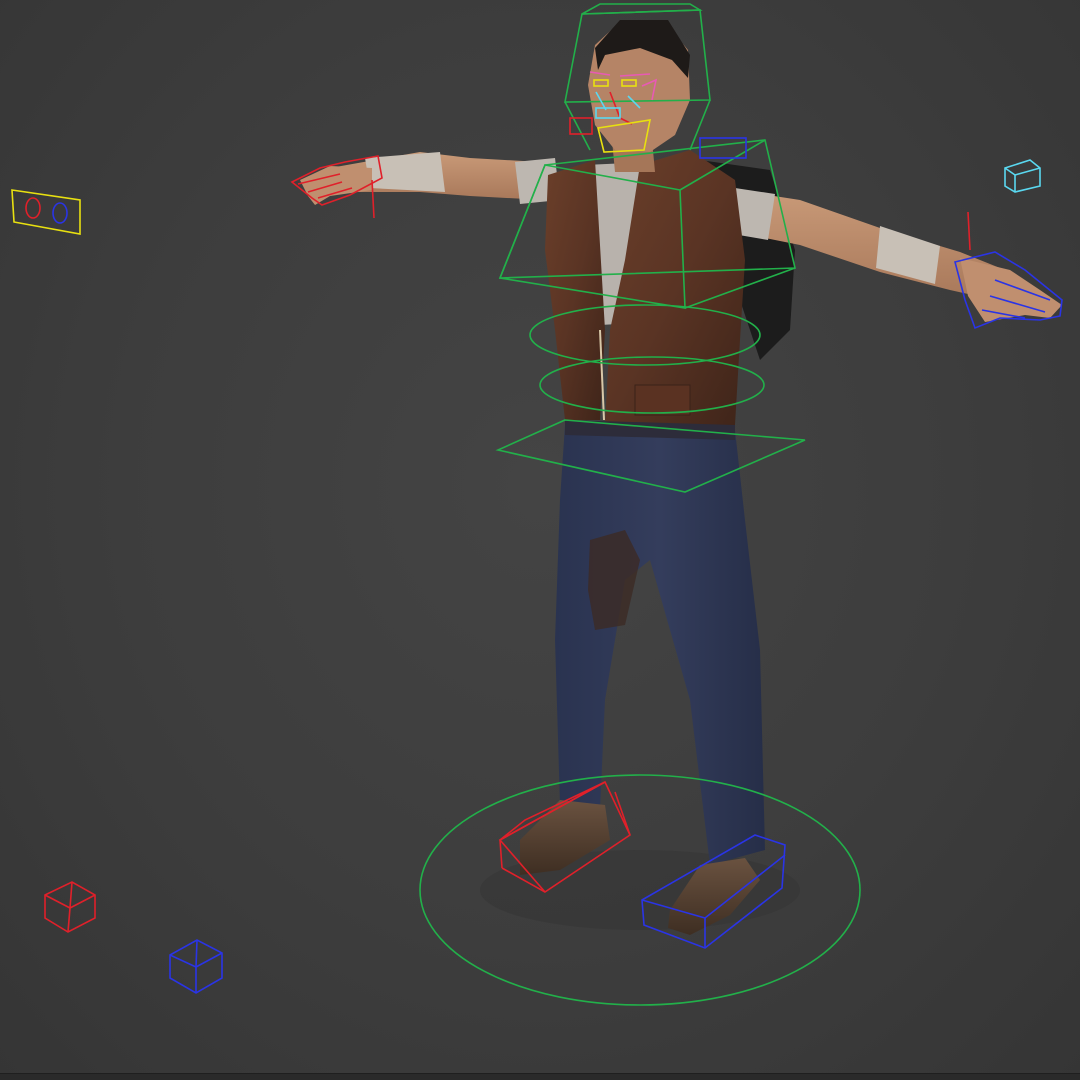 This screenshot has height=1080, width=1080. What do you see at coordinates (1011, 290) in the screenshot?
I see `right-hand` at bounding box center [1011, 290].